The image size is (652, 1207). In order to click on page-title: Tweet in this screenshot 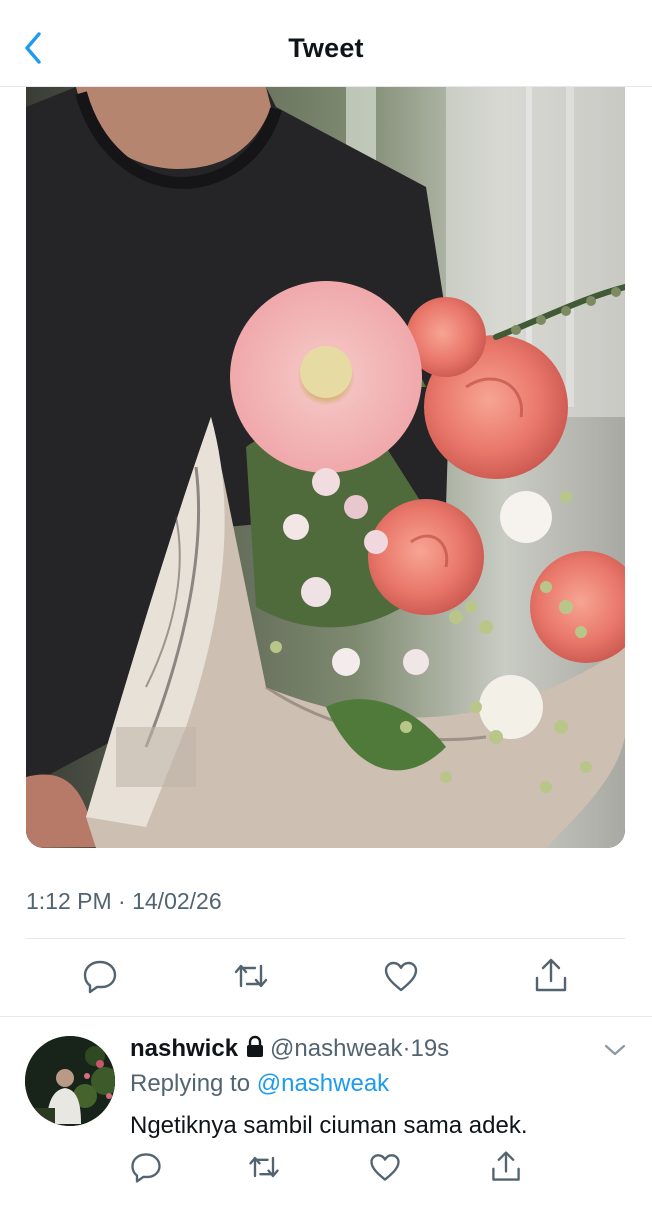, I will do `click(326, 48)`.